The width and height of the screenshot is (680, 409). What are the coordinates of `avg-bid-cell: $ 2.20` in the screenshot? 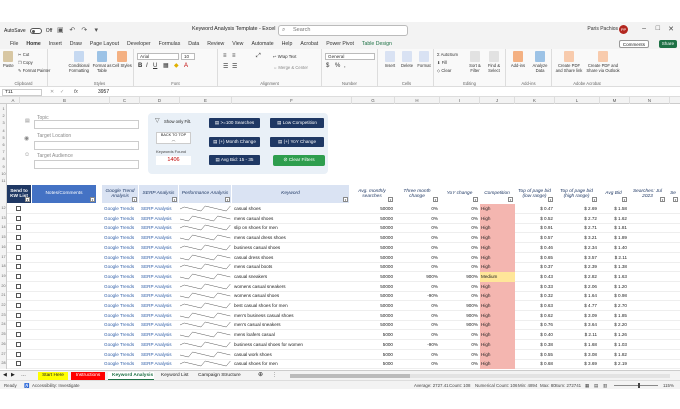 It's located at (614, 325).